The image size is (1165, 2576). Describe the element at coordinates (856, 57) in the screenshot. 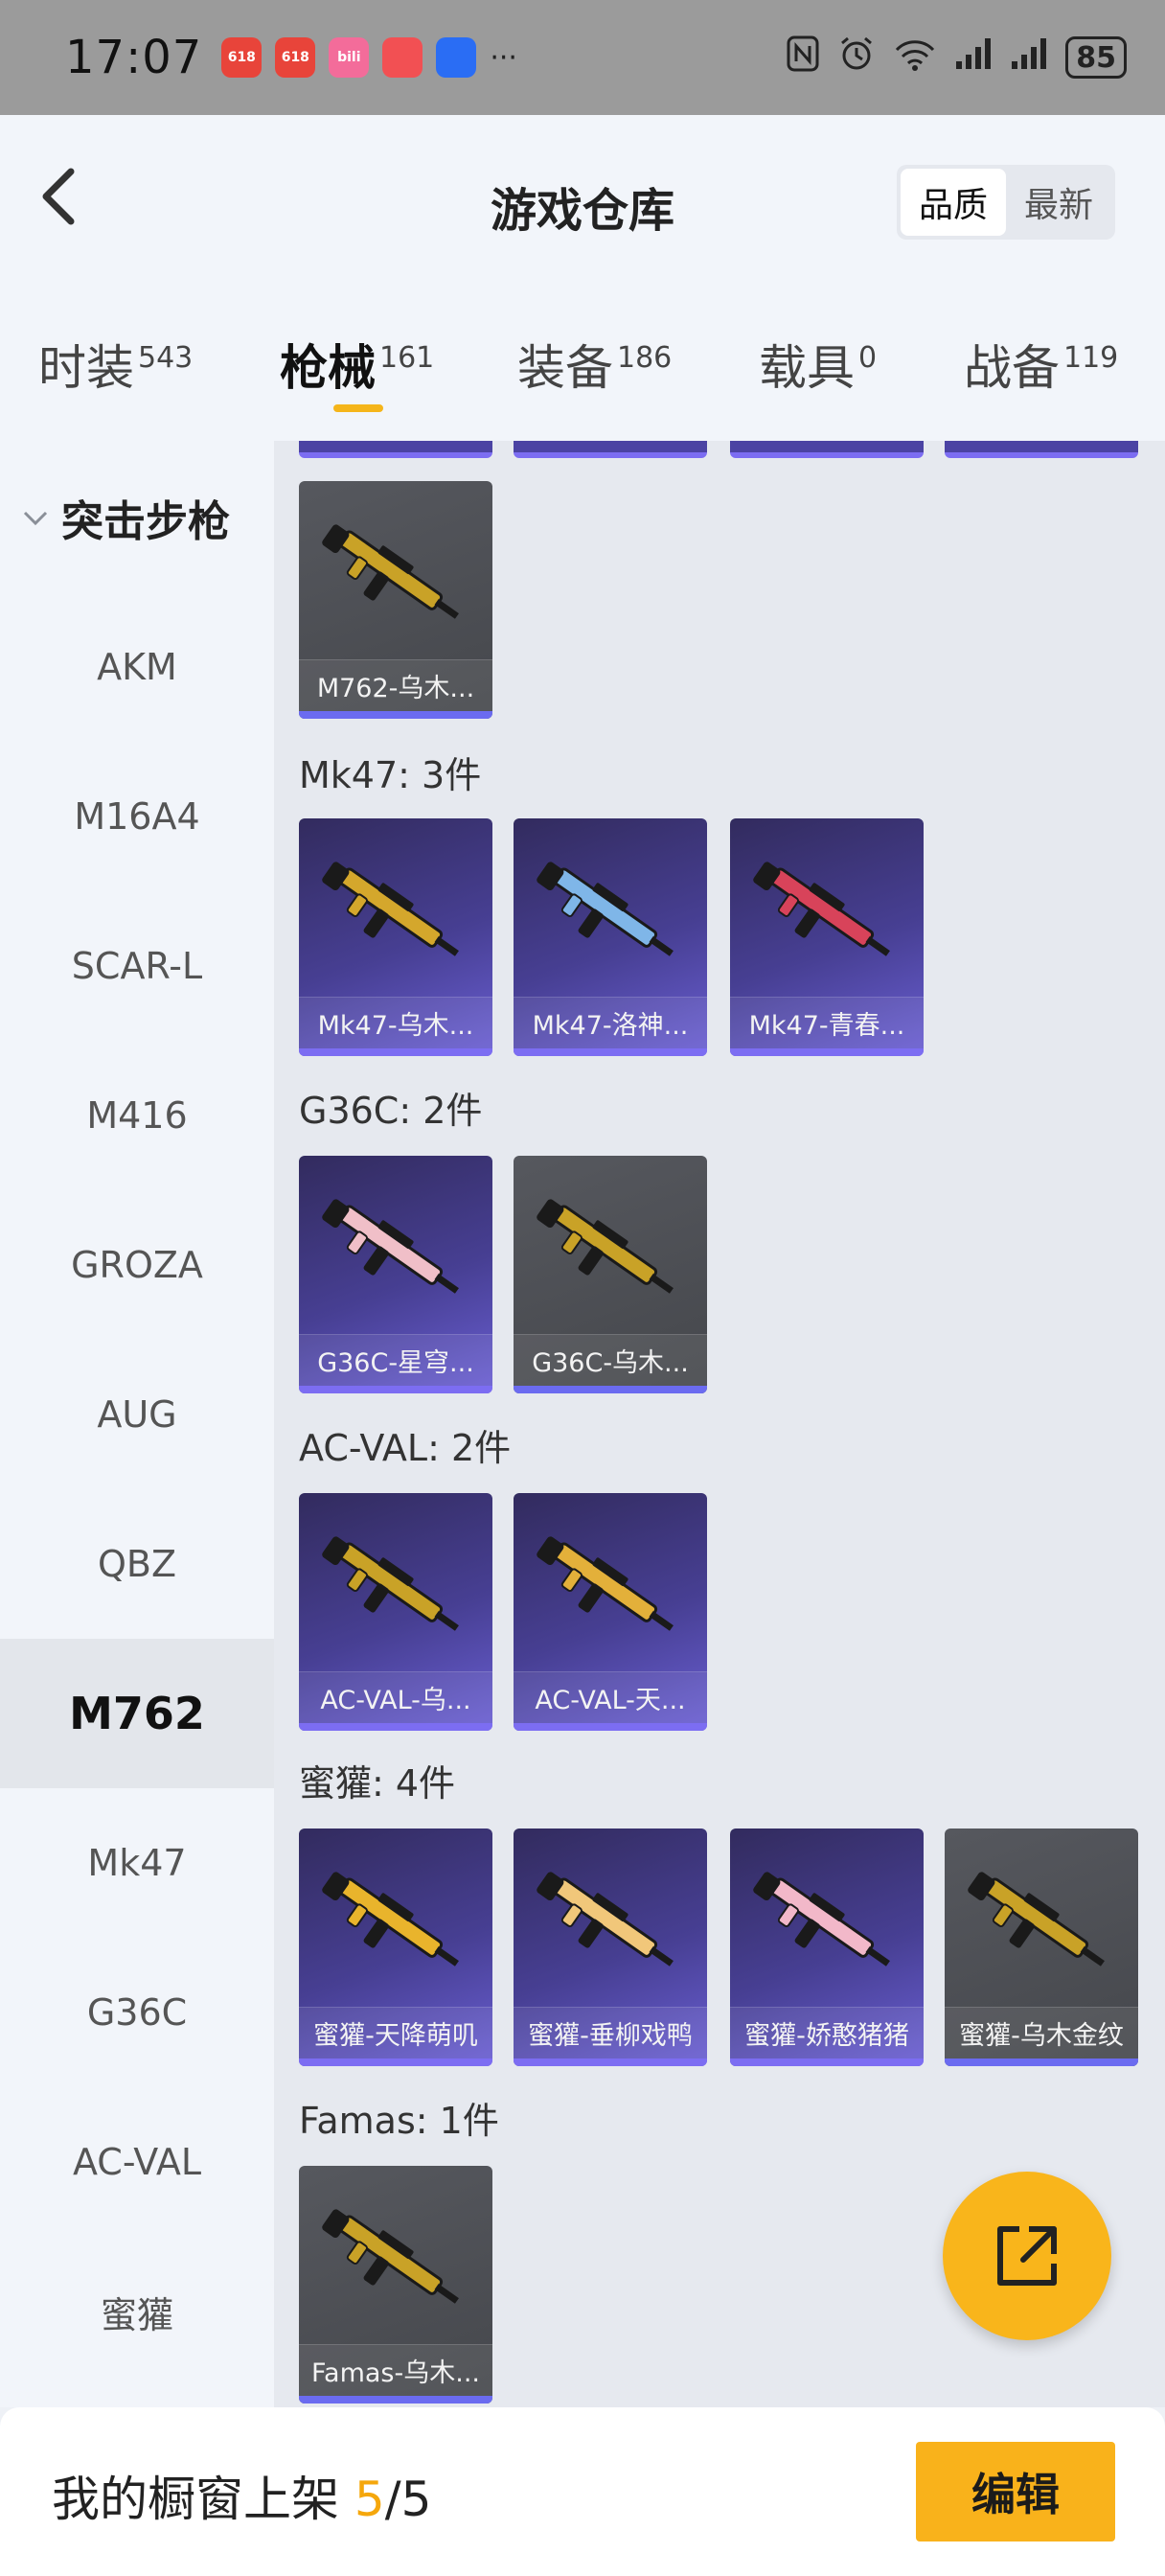

I see `alarm-icon` at that location.